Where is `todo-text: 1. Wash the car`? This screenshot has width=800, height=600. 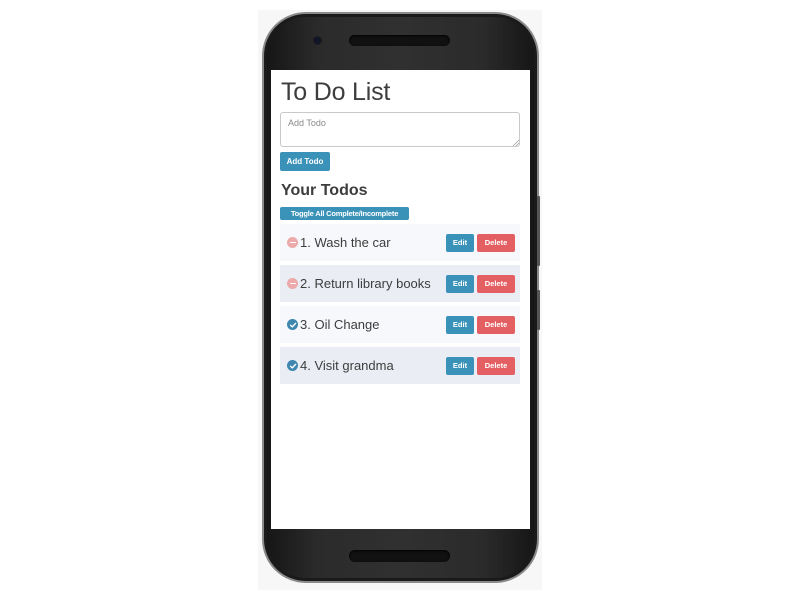
todo-text: 1. Wash the car is located at coordinates (345, 242).